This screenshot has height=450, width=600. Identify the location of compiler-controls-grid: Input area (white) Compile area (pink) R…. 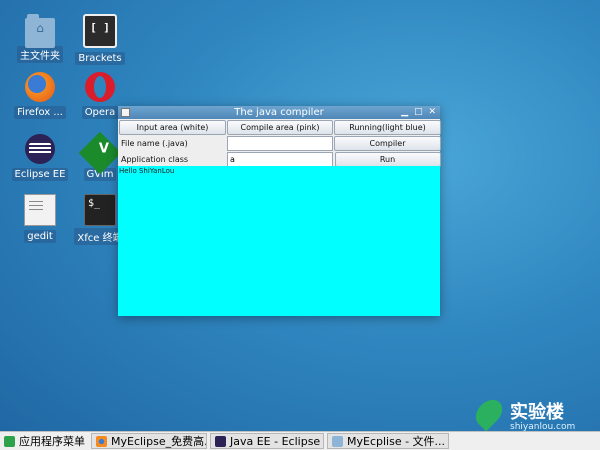
(279, 143).